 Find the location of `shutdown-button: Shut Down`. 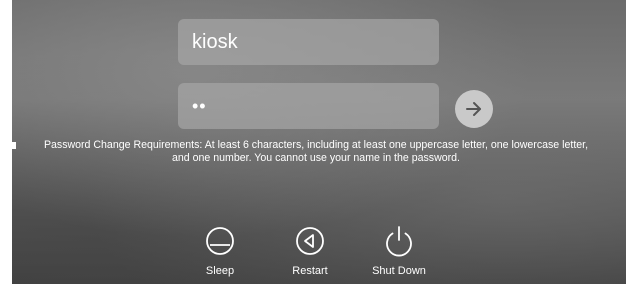

shutdown-button: Shut Down is located at coordinates (399, 250).